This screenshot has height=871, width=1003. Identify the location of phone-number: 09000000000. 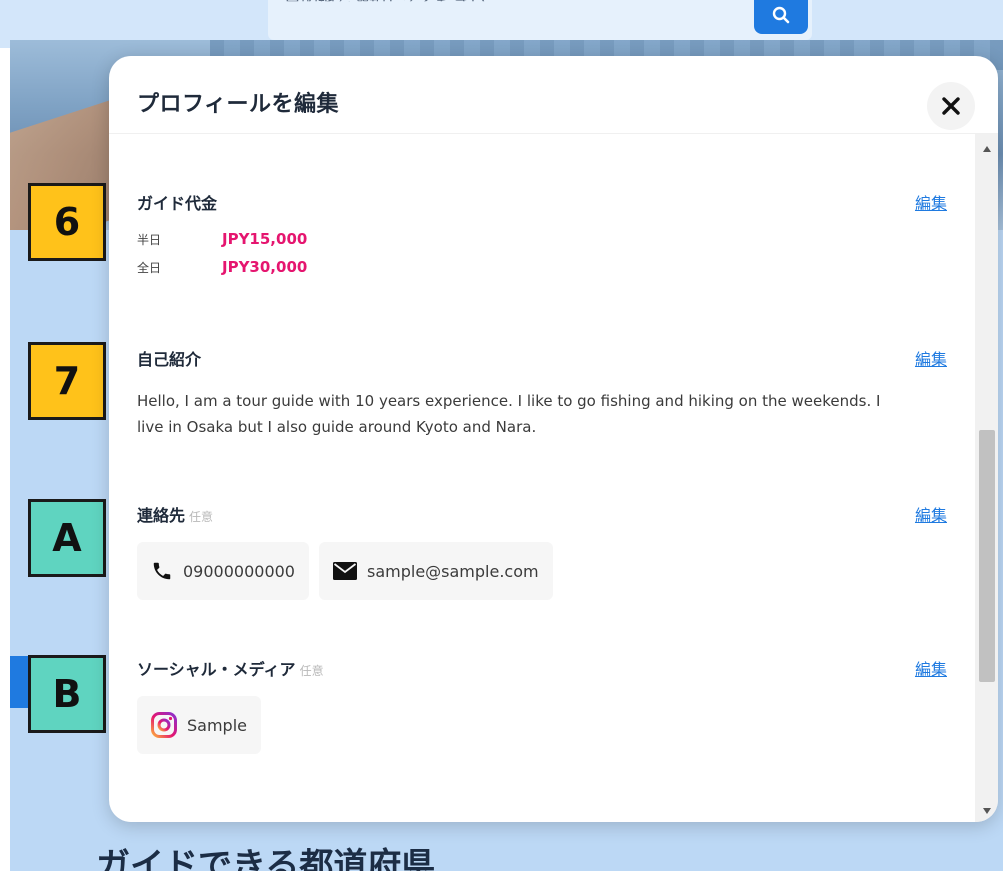
(239, 571).